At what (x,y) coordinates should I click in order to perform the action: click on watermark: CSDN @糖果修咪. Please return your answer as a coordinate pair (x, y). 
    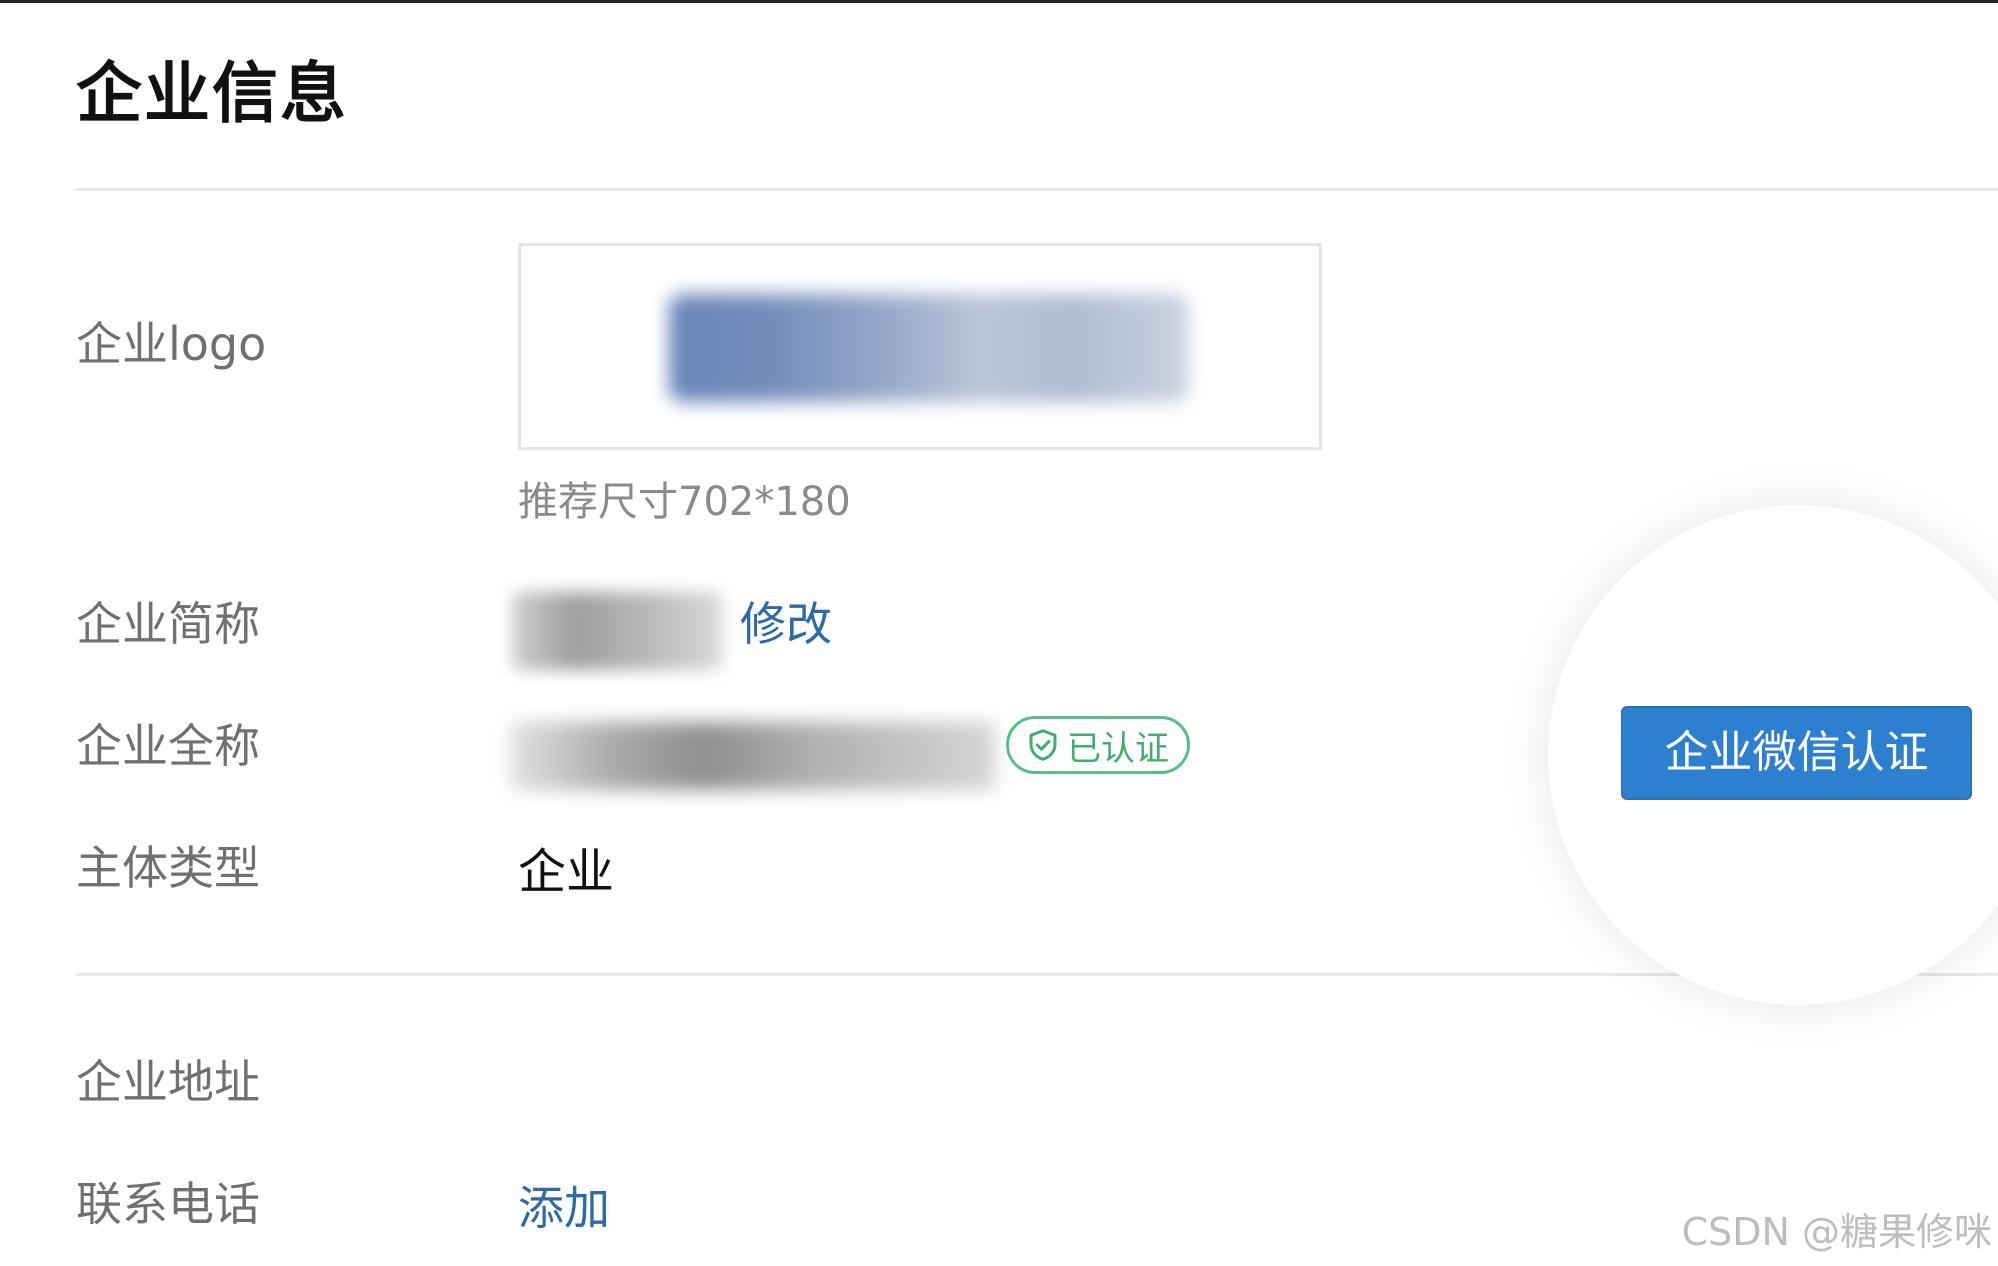
    Looking at the image, I should click on (1836, 1232).